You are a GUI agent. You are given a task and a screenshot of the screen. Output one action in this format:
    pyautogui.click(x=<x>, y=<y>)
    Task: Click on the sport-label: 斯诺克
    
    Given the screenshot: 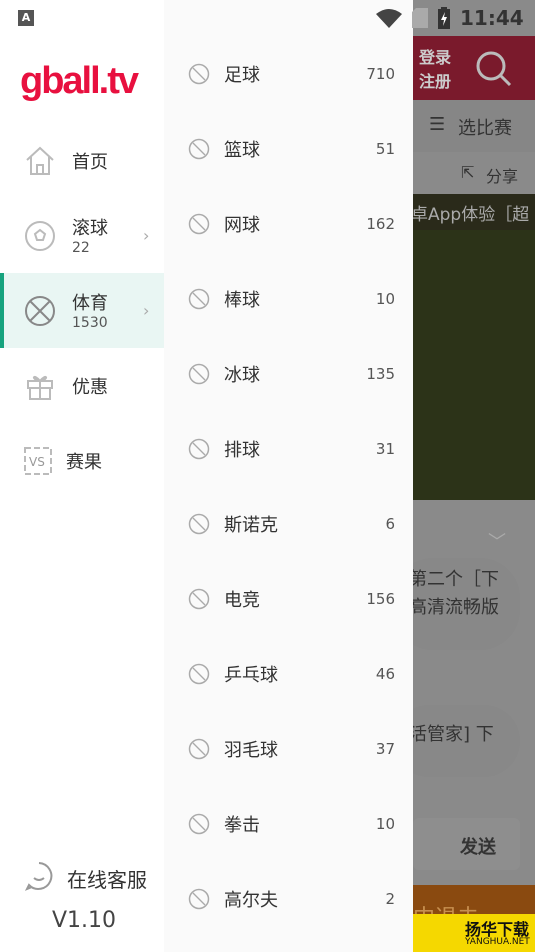 What is the action you would take?
    pyautogui.click(x=251, y=525)
    